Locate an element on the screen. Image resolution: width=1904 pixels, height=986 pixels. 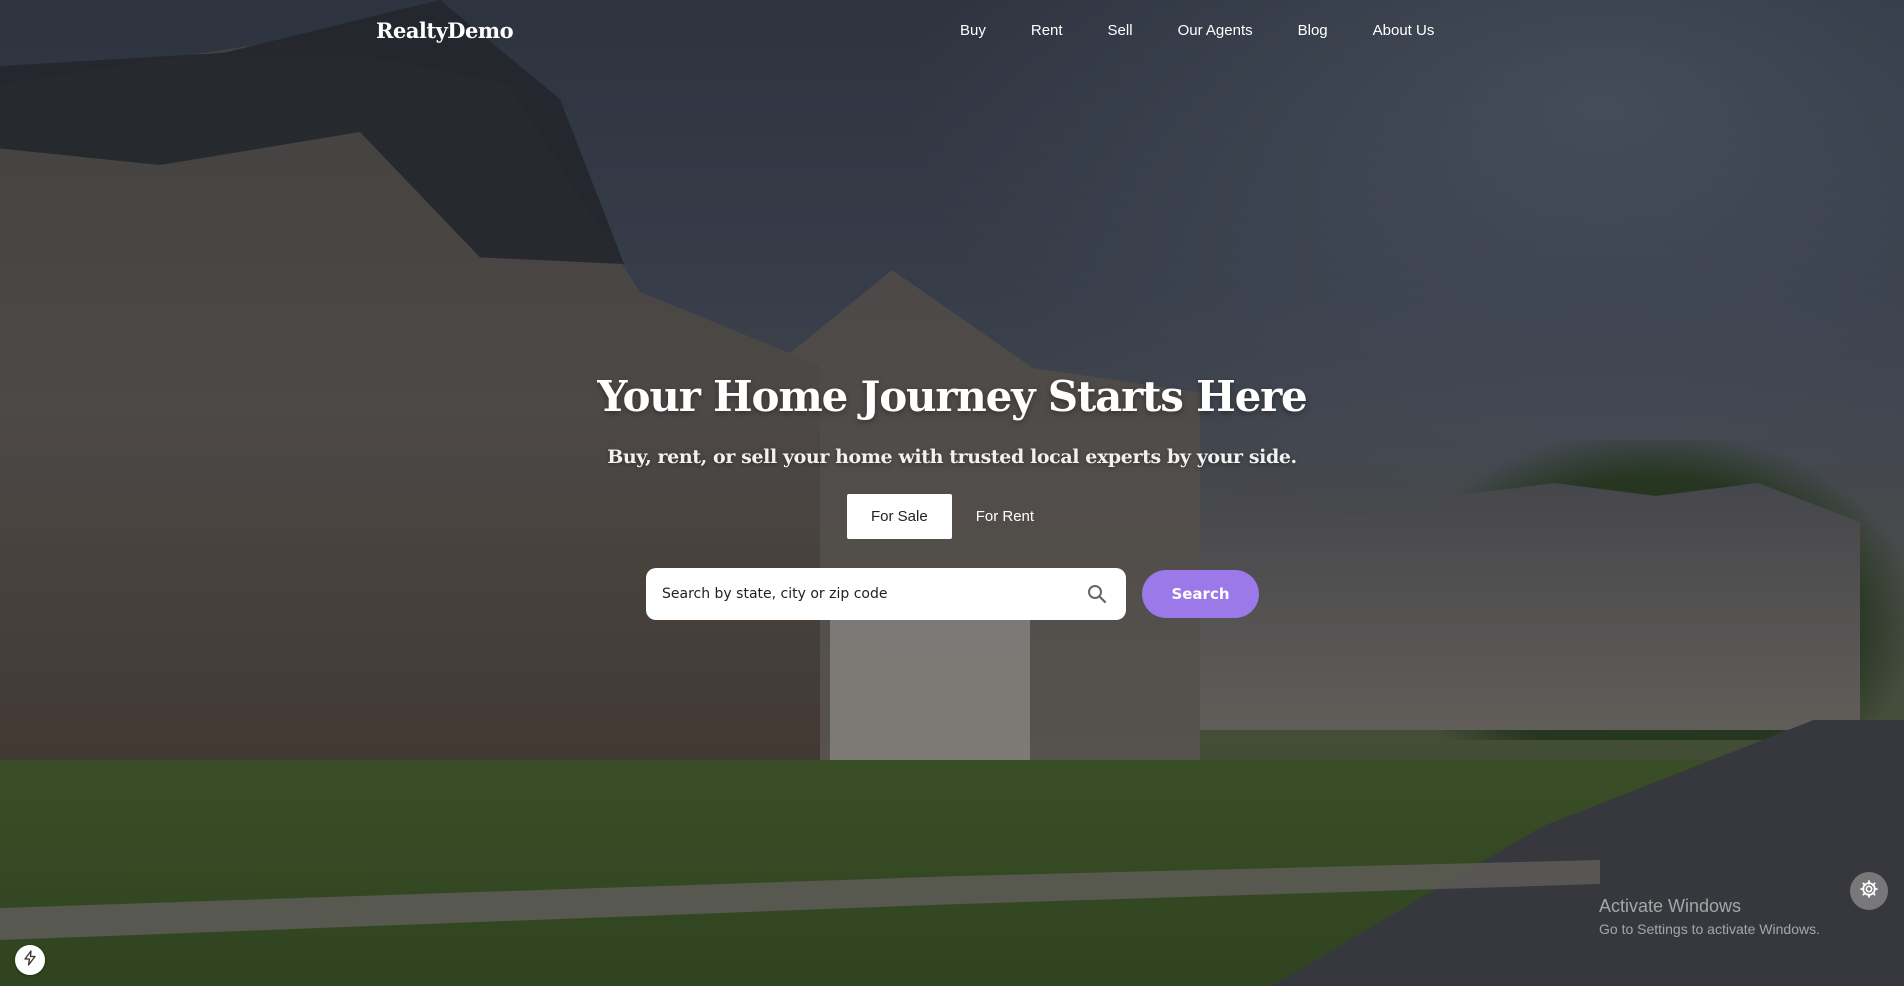
tab-for-sale: For Sale is located at coordinates (899, 516).